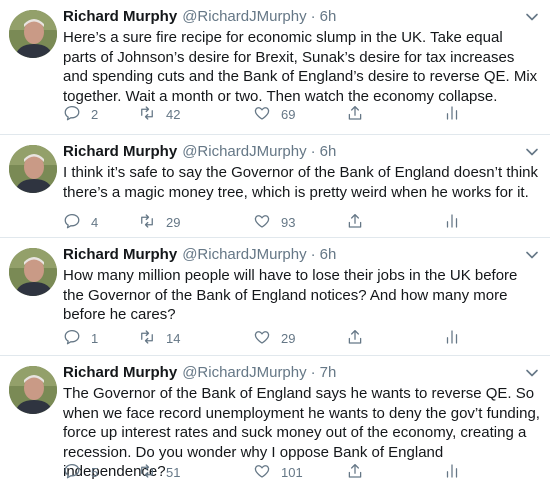  Describe the element at coordinates (278, 472) in the screenshot. I see `like-button: 101` at that location.